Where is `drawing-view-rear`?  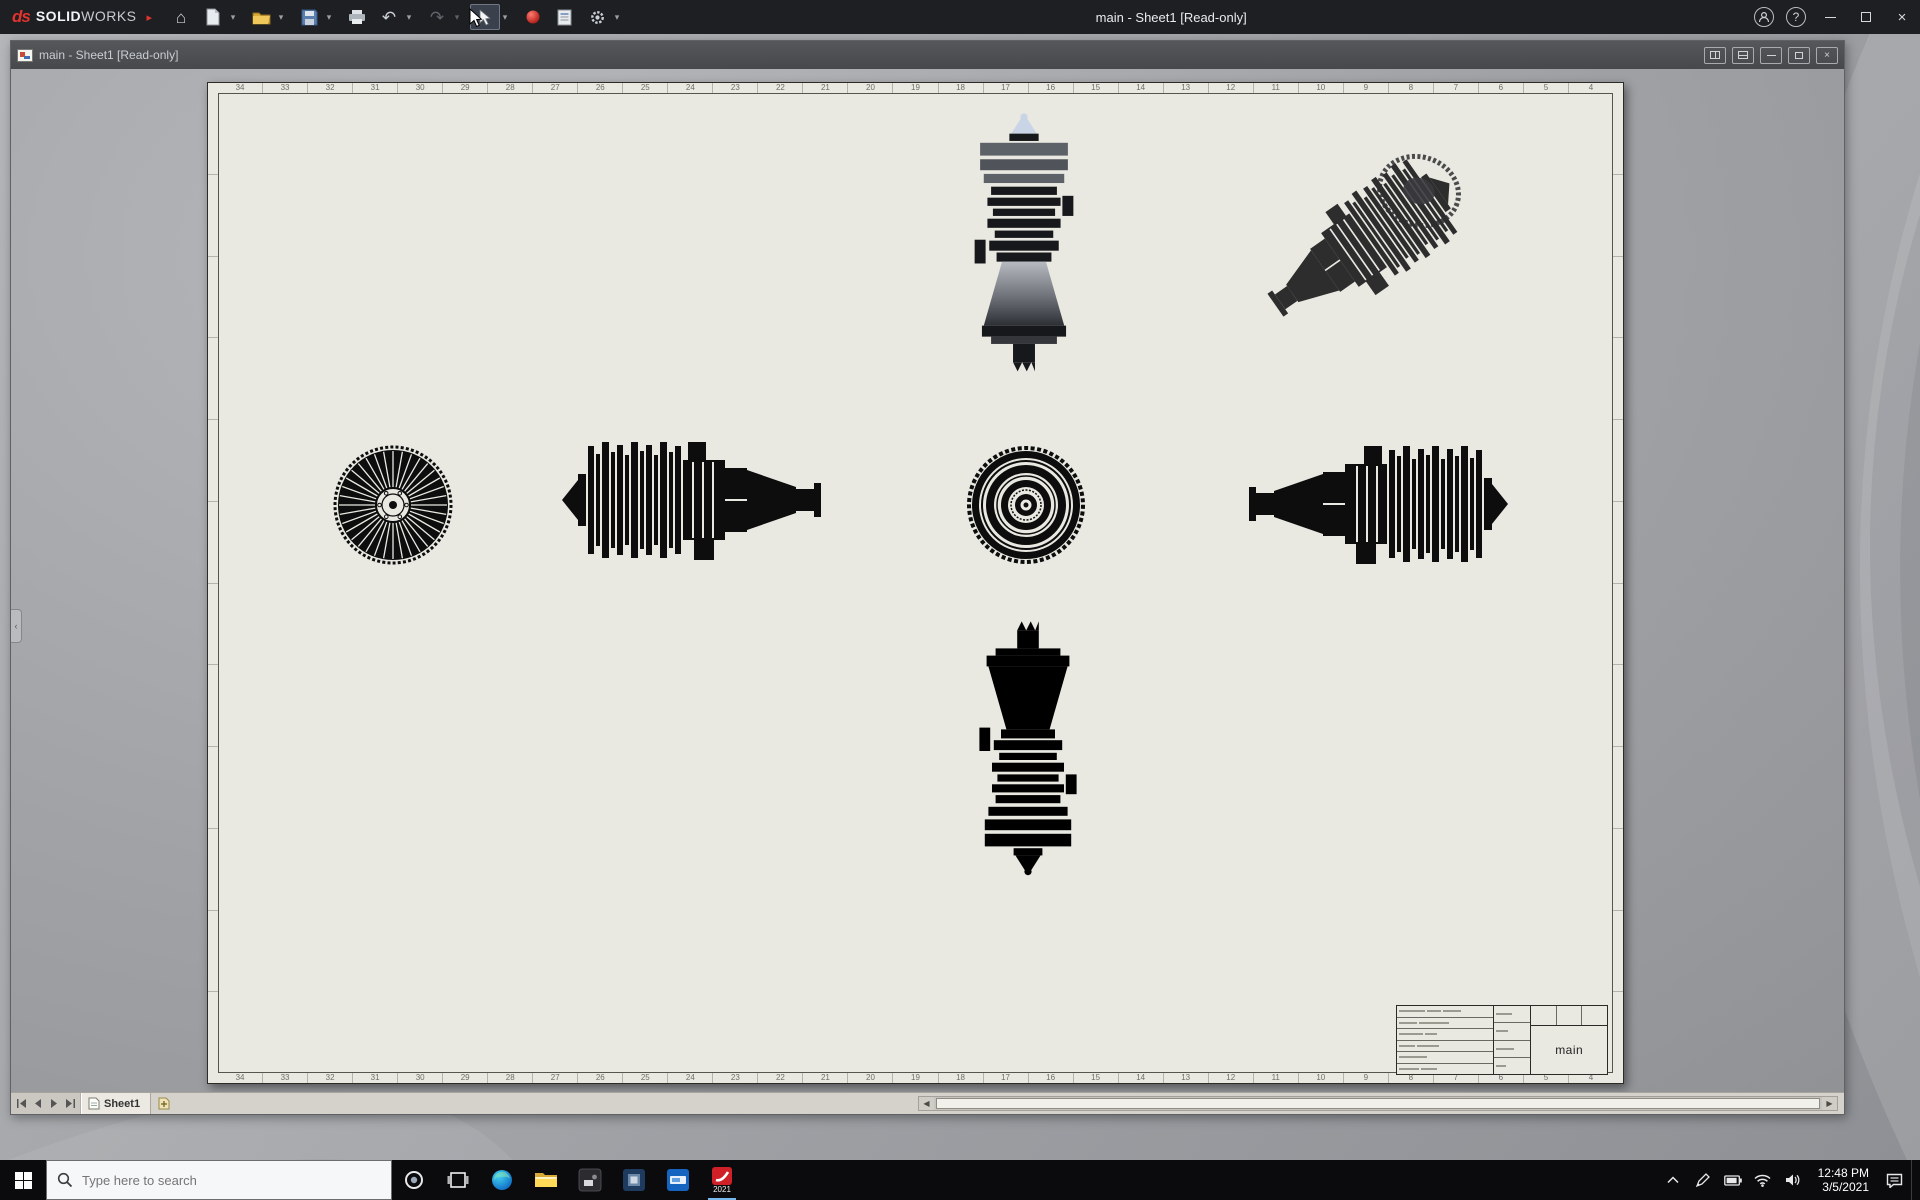 drawing-view-rear is located at coordinates (393, 505).